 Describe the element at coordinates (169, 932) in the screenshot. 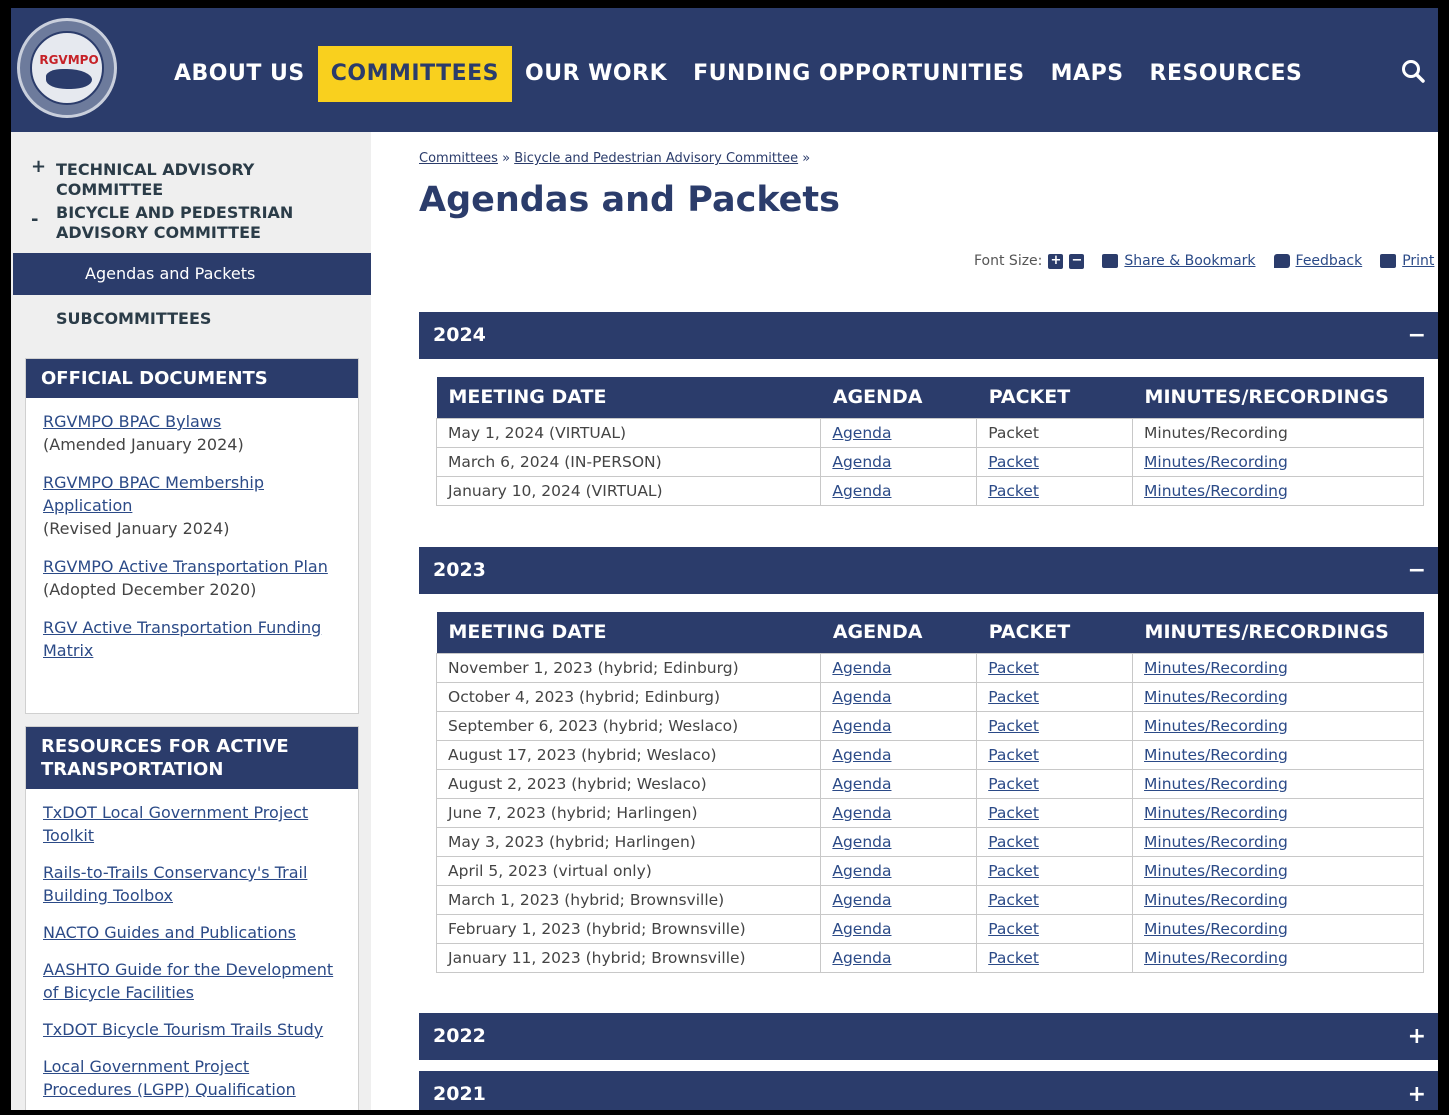

I see `resource-link: NACTO Guides and Publications` at that location.